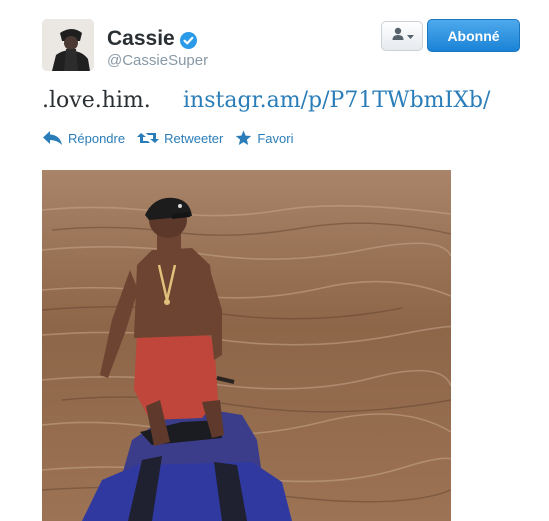 Image resolution: width=549 pixels, height=521 pixels. I want to click on user-avatar, so click(68, 45).